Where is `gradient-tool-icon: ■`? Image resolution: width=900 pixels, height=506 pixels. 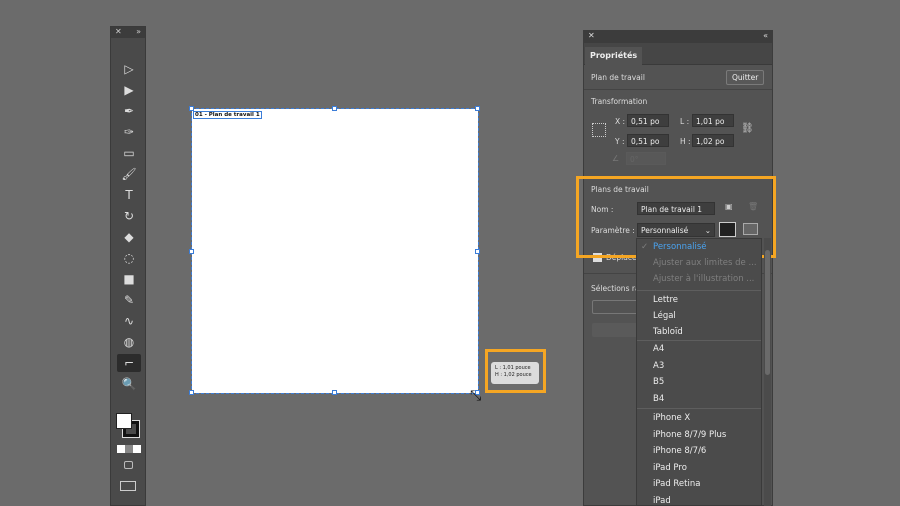 gradient-tool-icon: ■ is located at coordinates (129, 279).